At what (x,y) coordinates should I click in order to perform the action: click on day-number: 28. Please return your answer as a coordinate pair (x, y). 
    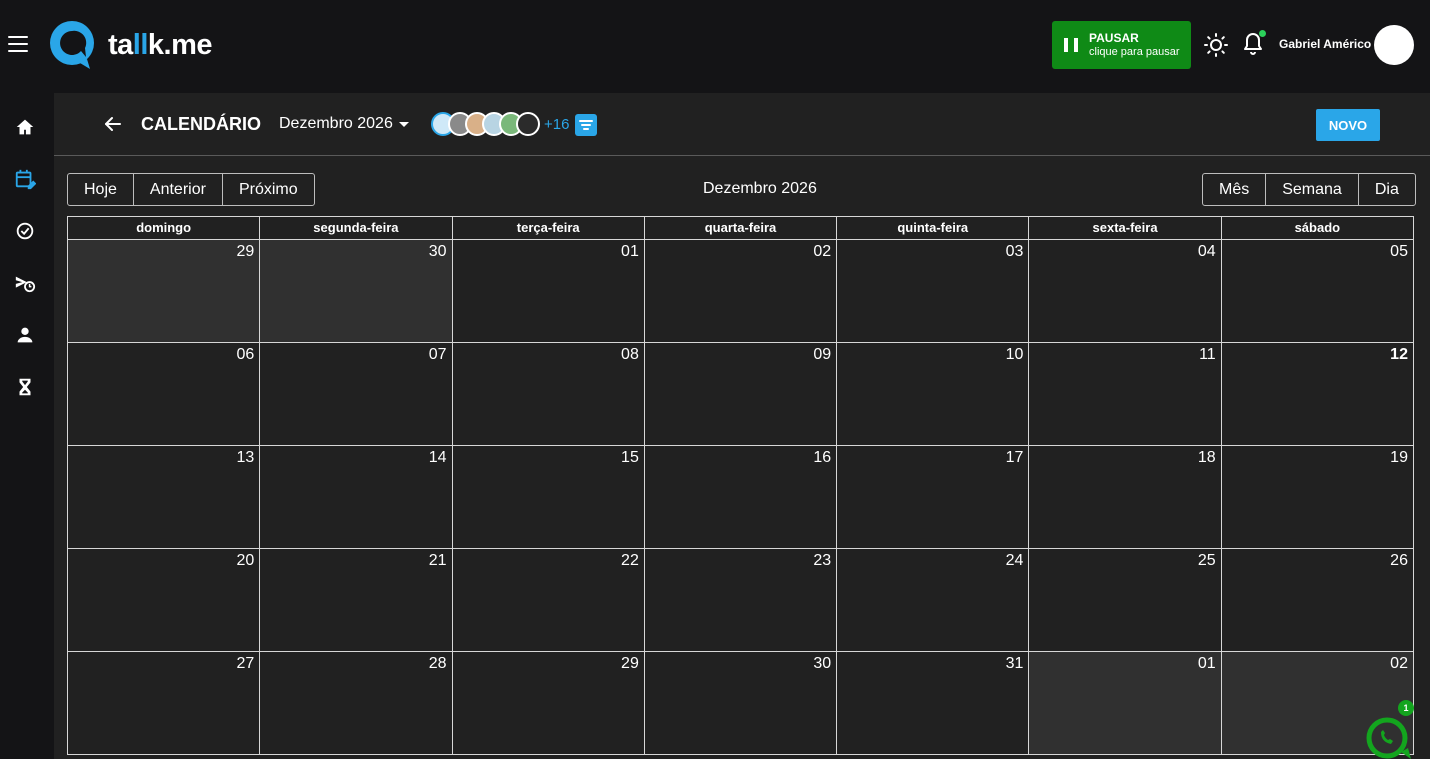
    Looking at the image, I should click on (438, 664).